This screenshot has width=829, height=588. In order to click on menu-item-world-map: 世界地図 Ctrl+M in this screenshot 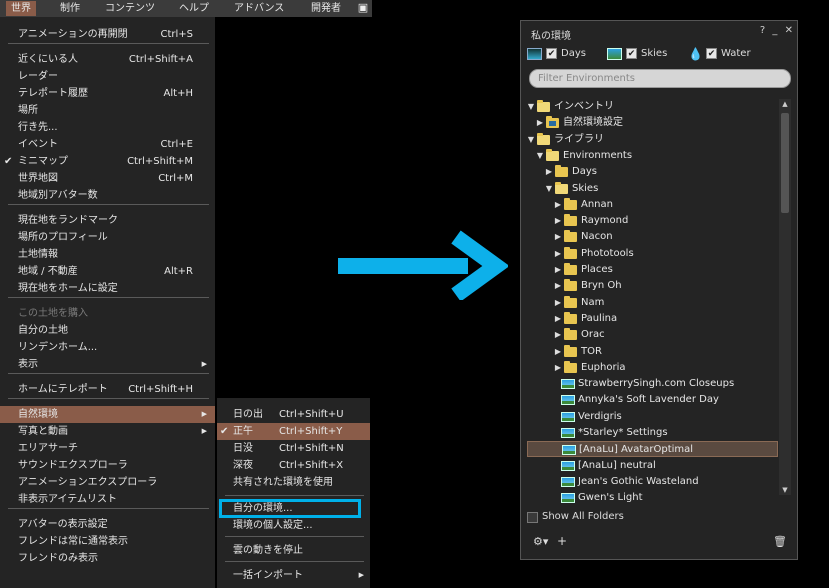, I will do `click(107, 178)`.